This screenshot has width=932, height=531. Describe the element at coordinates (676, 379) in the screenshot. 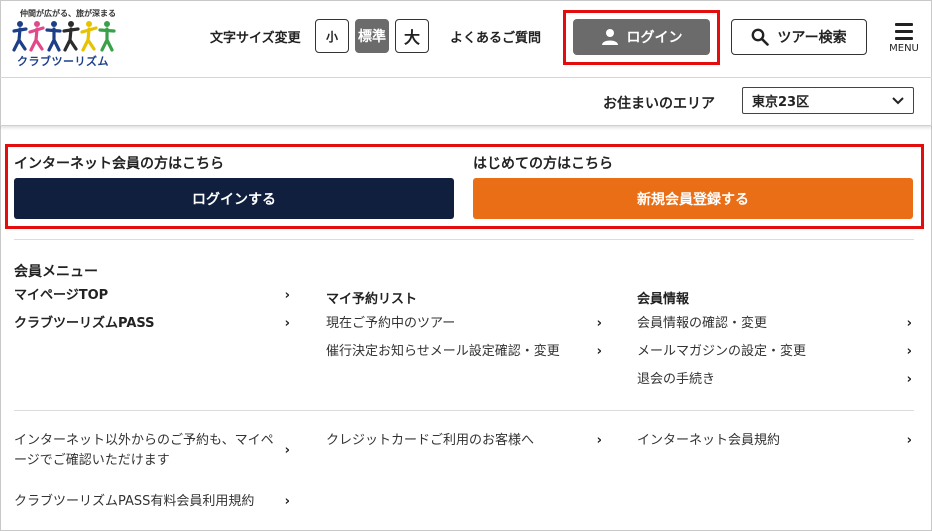

I see `link-label: 退会の手続き` at that location.